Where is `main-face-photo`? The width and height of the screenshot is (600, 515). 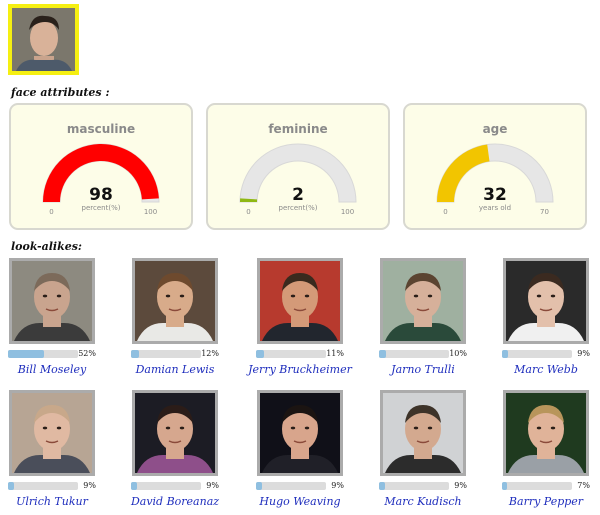 main-face-photo is located at coordinates (43, 39).